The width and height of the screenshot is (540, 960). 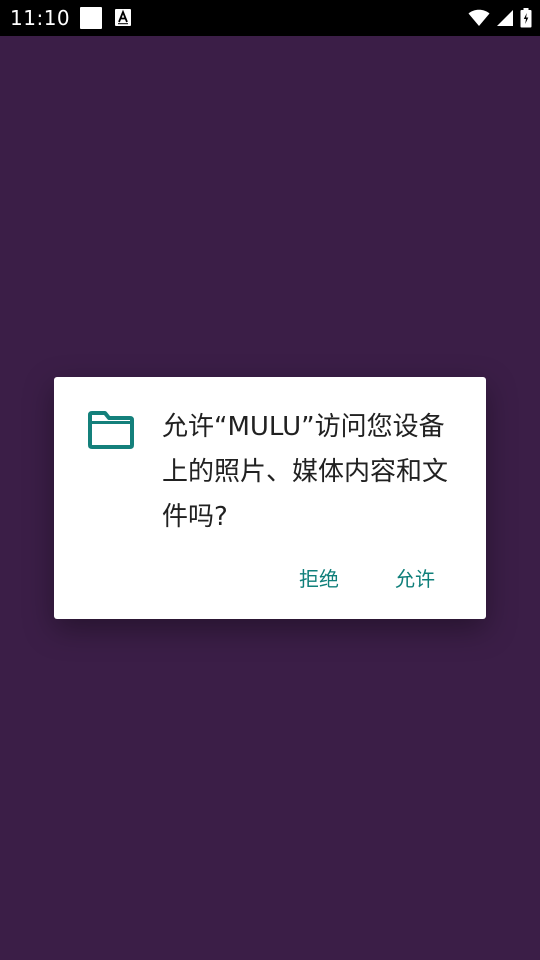 I want to click on dialog-message: 允许“MULU”访问您设备上的照片、媒体内容和文件吗?, so click(x=305, y=472).